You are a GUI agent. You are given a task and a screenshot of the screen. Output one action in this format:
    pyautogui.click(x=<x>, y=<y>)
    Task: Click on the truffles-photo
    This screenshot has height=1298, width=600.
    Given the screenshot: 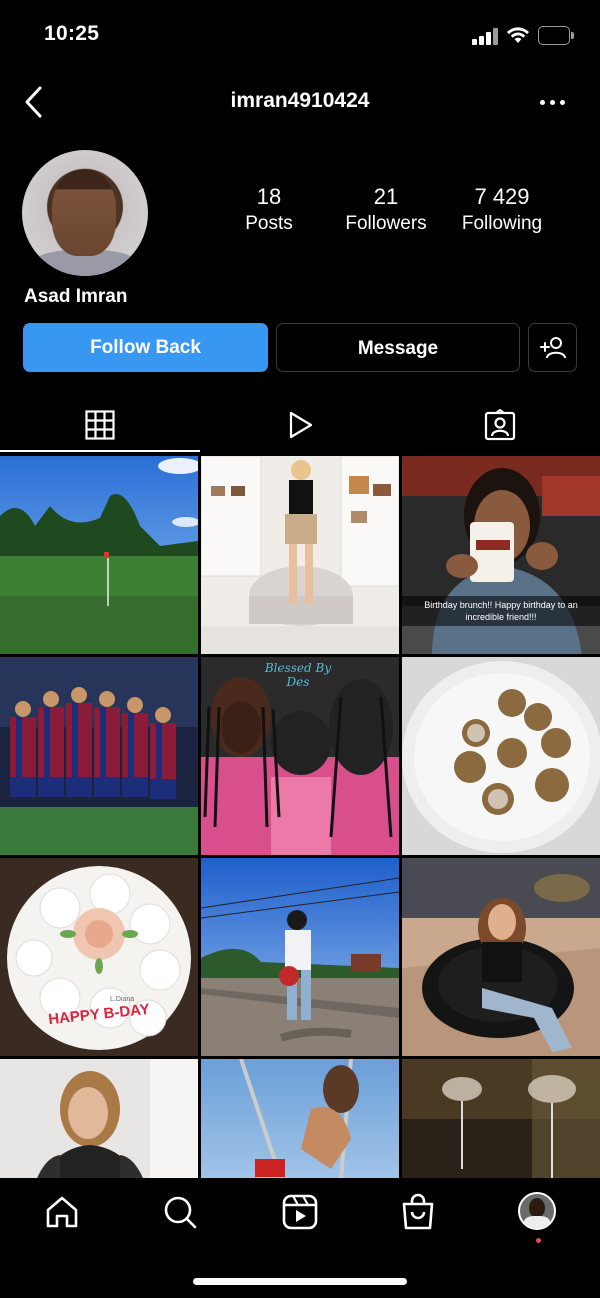 What is the action you would take?
    pyautogui.click(x=501, y=756)
    